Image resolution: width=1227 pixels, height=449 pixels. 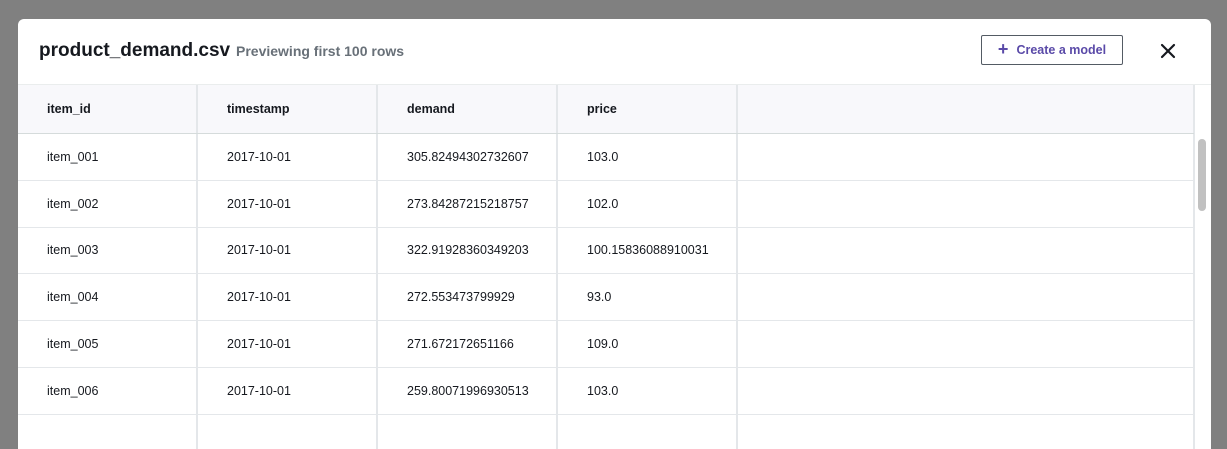 What do you see at coordinates (468, 431) in the screenshot?
I see `cell-demand` at bounding box center [468, 431].